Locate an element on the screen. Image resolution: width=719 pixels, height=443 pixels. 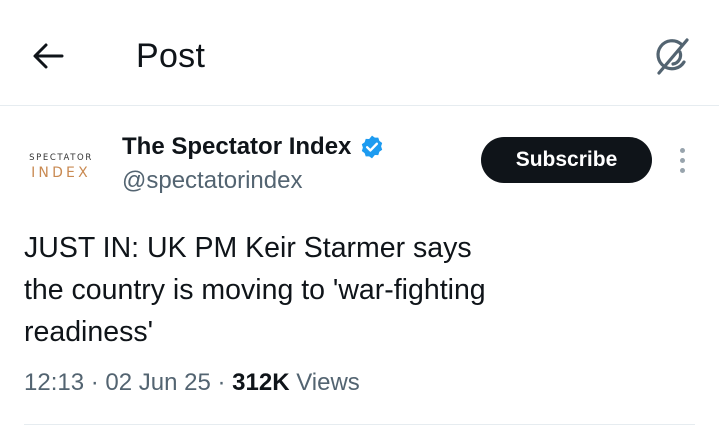
grok-icon is located at coordinates (672, 56).